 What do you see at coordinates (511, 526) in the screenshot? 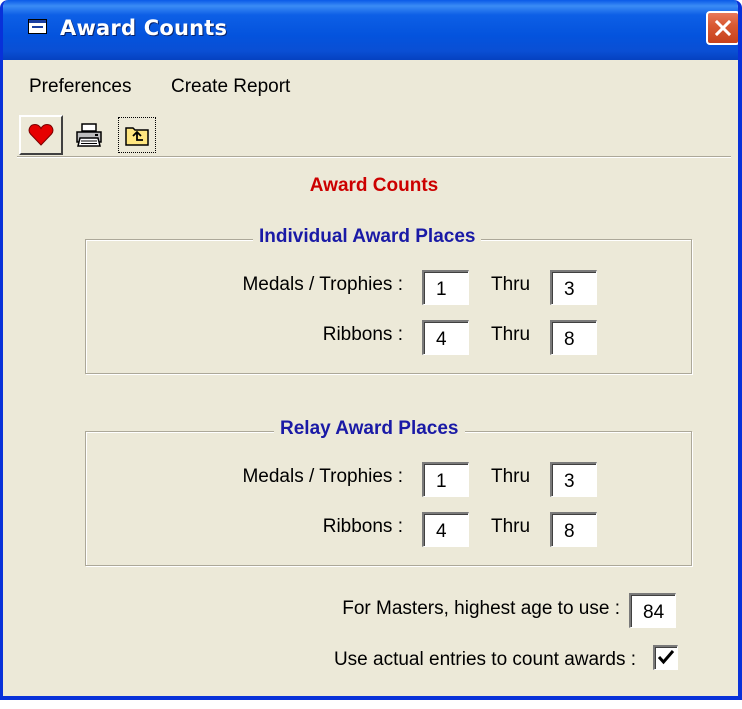
I see `relay-ribbons-thru-label: Thru` at bounding box center [511, 526].